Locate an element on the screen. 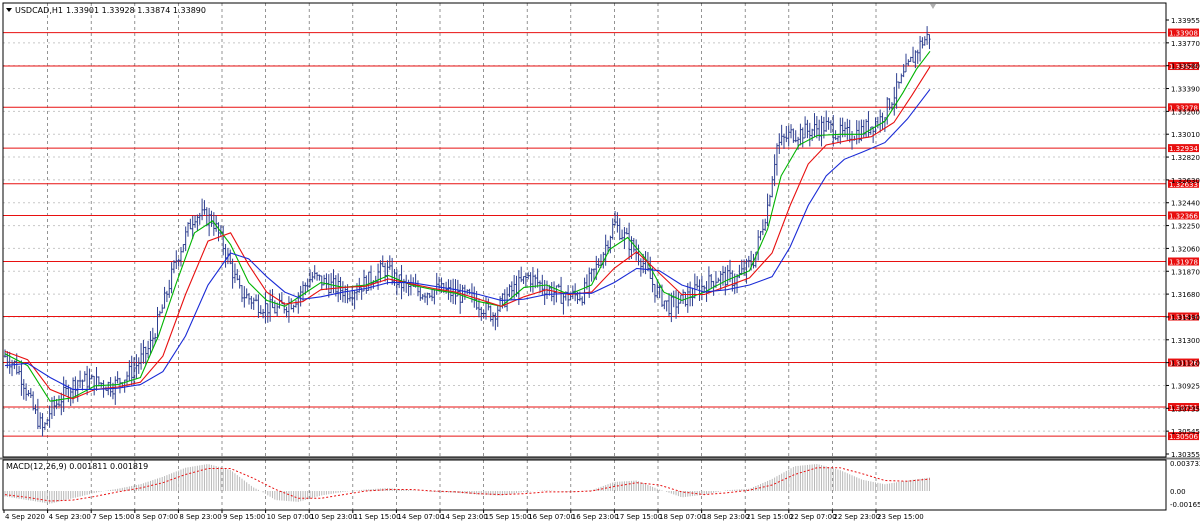  y-tick-label: 1.33580 is located at coordinates (1185, 67).